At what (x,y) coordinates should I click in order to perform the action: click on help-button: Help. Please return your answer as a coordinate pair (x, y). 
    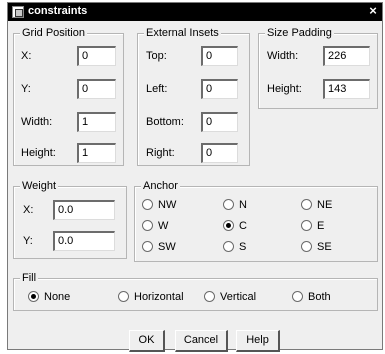
    Looking at the image, I should click on (258, 341).